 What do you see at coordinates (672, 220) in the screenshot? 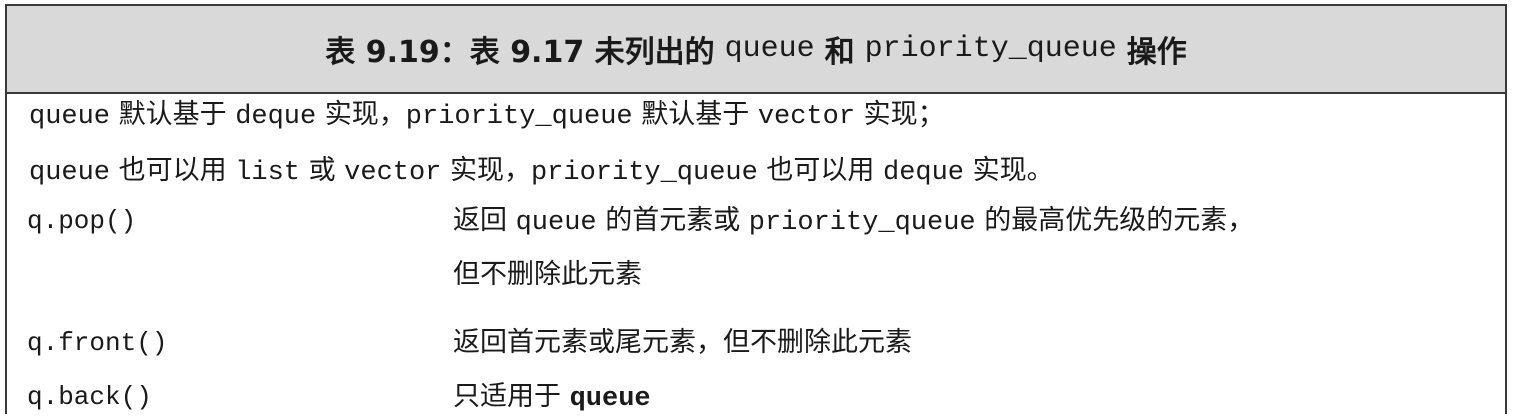
I see `desc-text: 的首元素或` at bounding box center [672, 220].